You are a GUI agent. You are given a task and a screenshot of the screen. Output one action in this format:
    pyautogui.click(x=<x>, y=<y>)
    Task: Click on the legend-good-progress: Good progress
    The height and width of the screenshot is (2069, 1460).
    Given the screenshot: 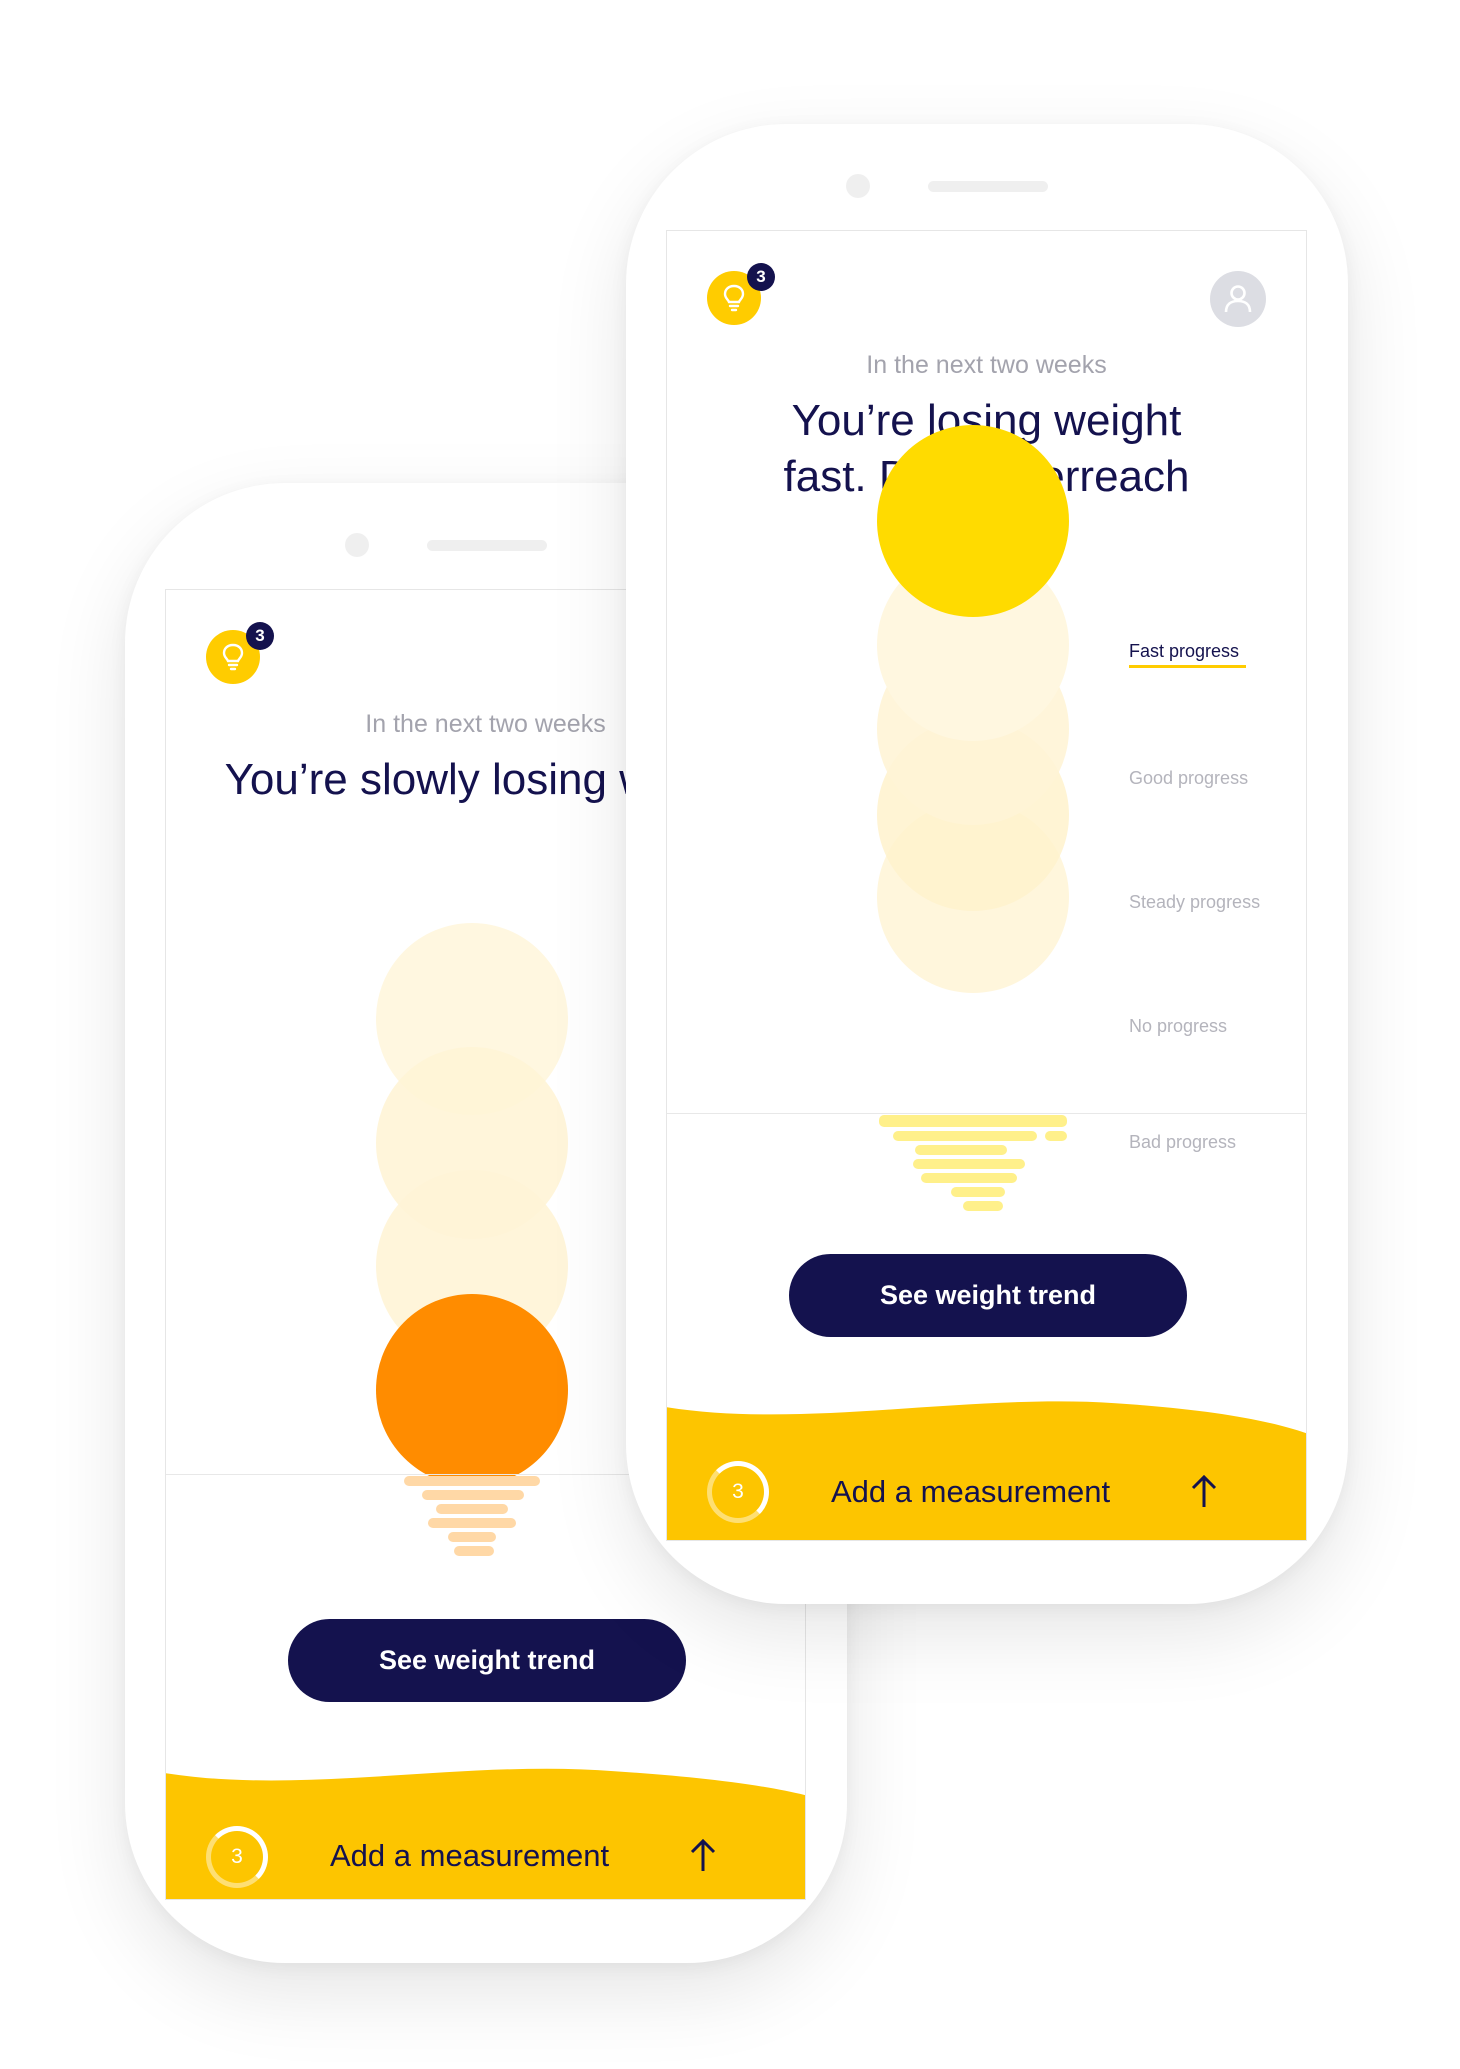 What is the action you would take?
    pyautogui.click(x=1188, y=778)
    